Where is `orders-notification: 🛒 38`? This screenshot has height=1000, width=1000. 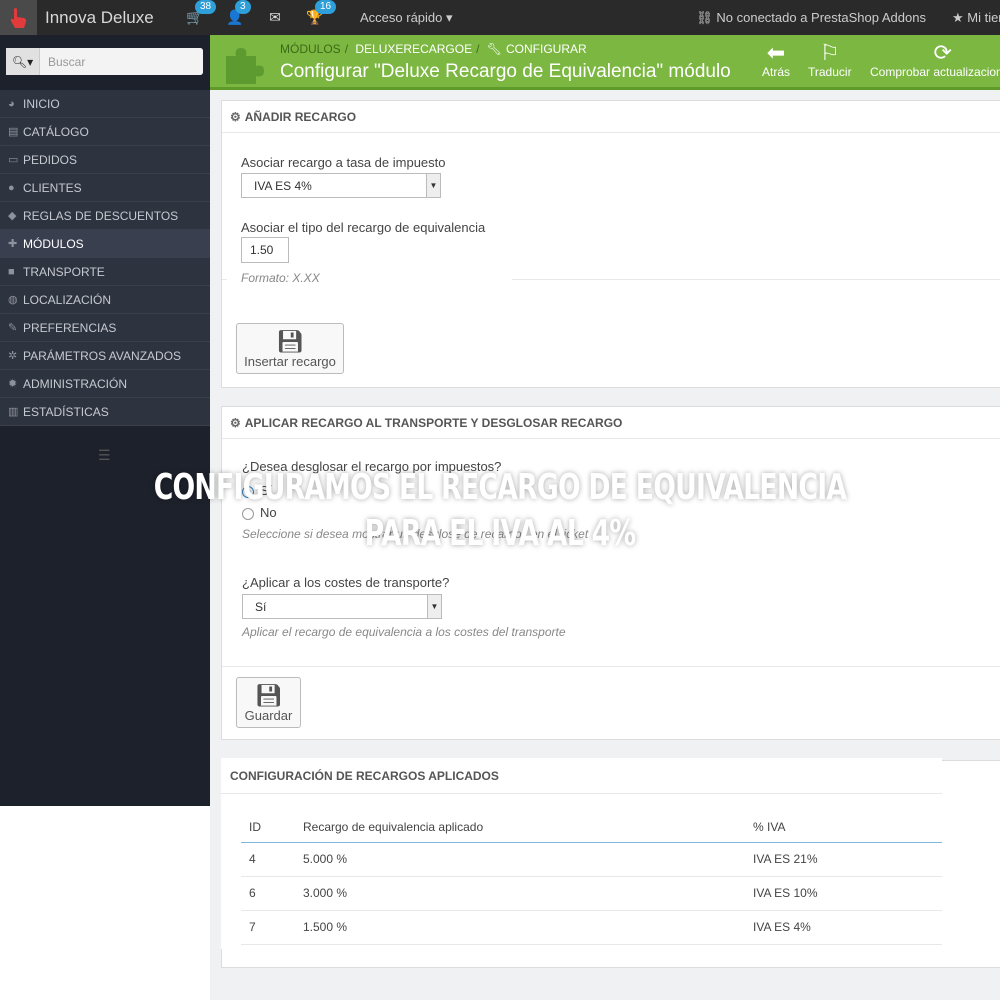
orders-notification: 🛒 38 is located at coordinates (196, 13).